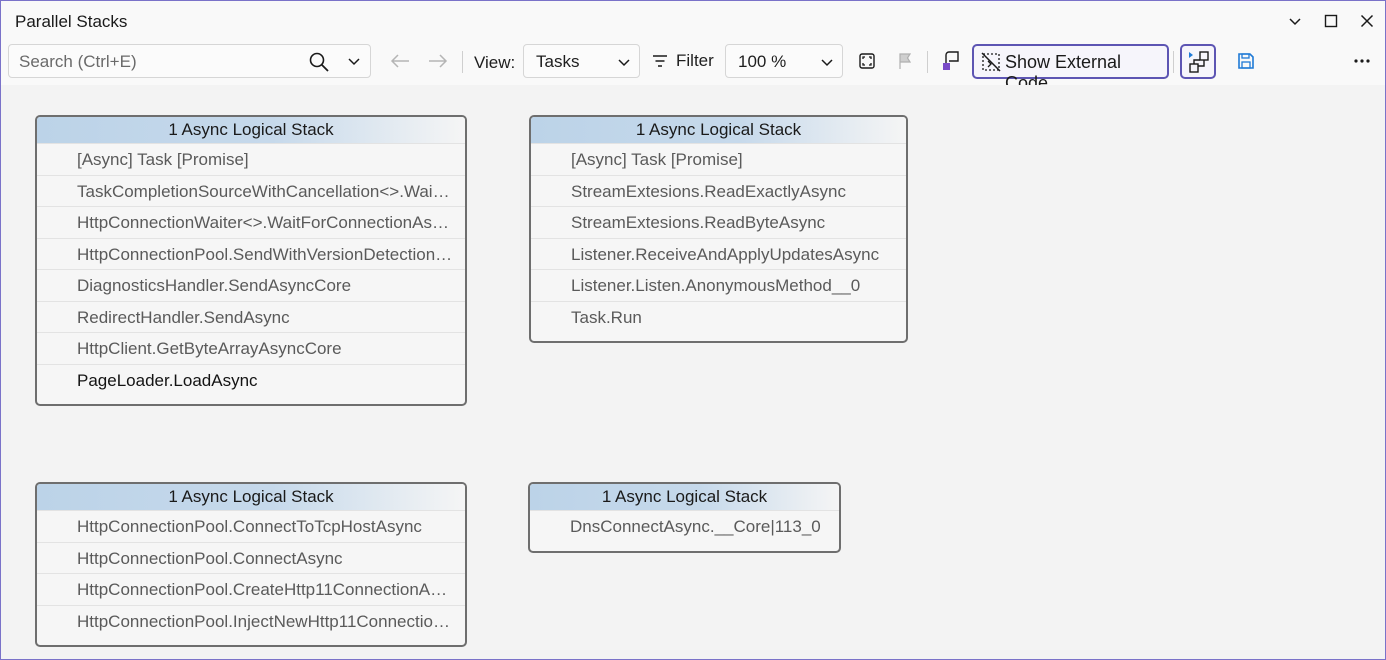  What do you see at coordinates (991, 64) in the screenshot?
I see `external-code-icon` at bounding box center [991, 64].